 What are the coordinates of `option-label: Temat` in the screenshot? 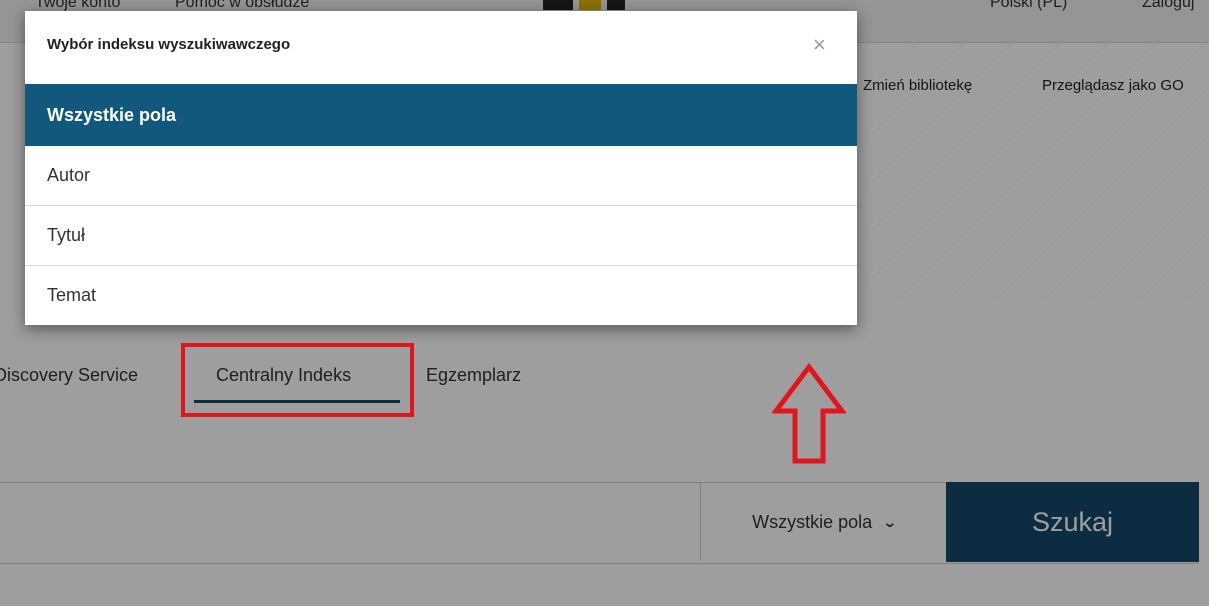 It's located at (72, 295).